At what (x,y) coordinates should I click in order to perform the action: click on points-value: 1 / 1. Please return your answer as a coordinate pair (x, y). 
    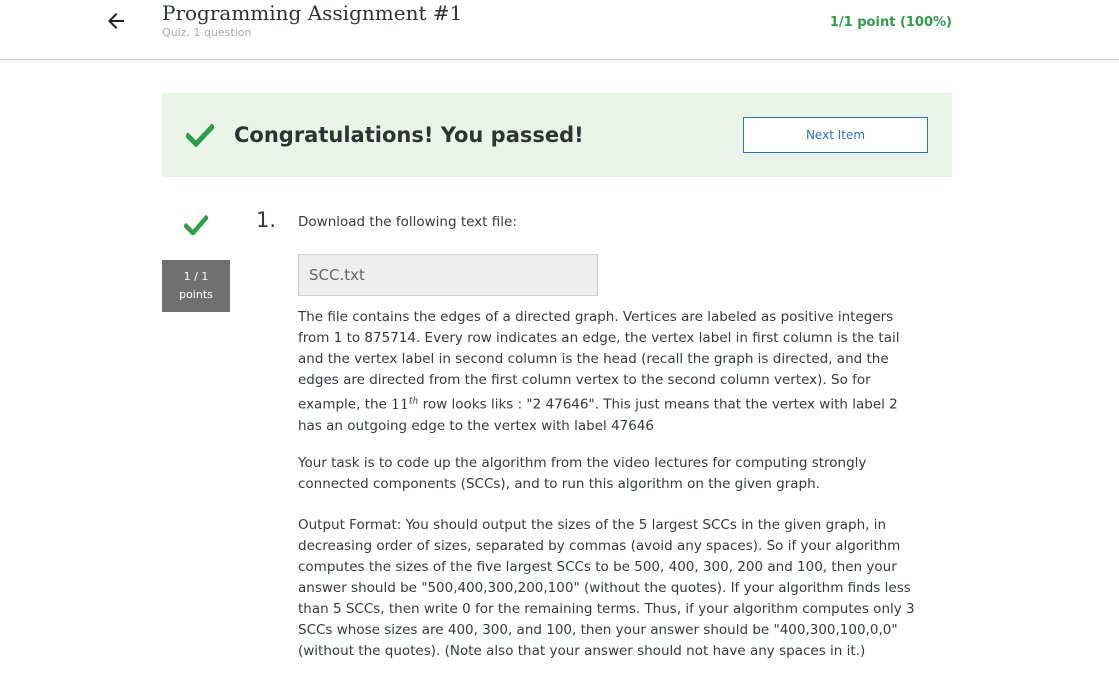
    Looking at the image, I should click on (196, 276).